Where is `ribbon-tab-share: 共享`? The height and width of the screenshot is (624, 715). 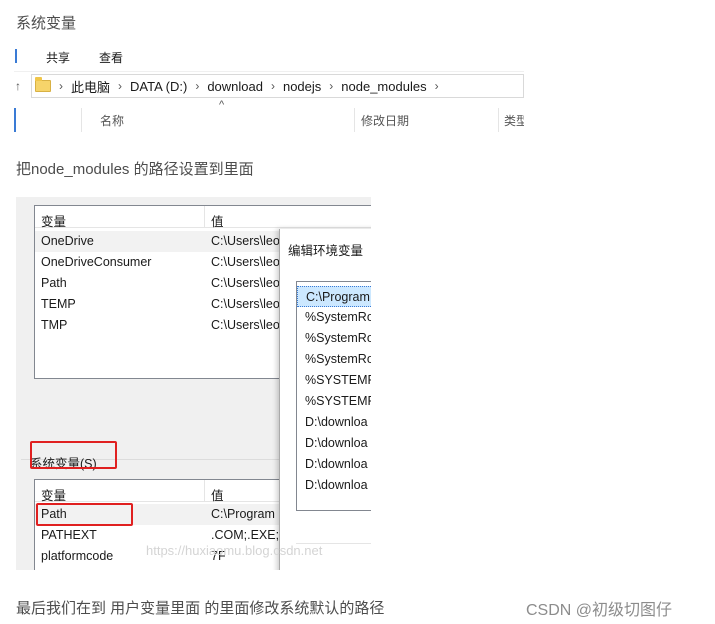
ribbon-tab-share: 共享 is located at coordinates (58, 57).